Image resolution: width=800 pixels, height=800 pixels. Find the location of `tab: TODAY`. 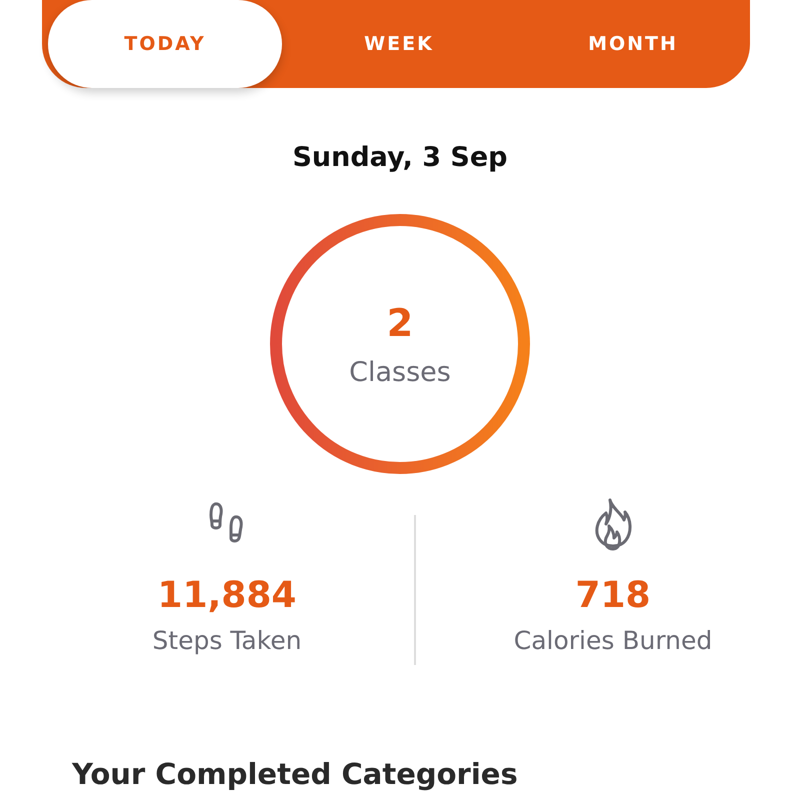

tab: TODAY is located at coordinates (165, 44).